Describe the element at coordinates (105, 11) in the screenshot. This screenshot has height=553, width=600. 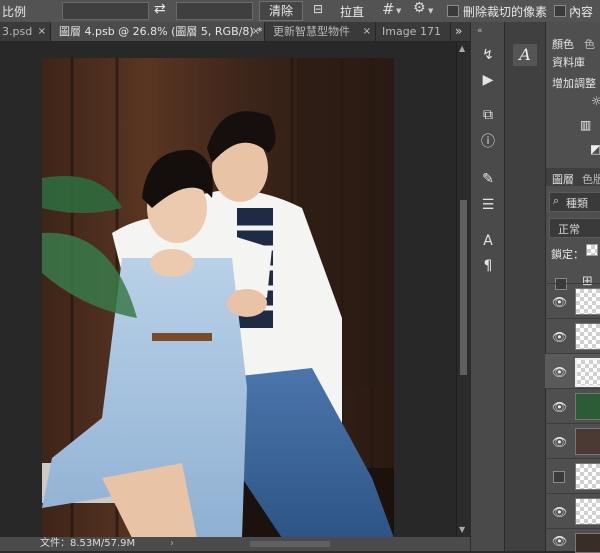
I see `width-field` at that location.